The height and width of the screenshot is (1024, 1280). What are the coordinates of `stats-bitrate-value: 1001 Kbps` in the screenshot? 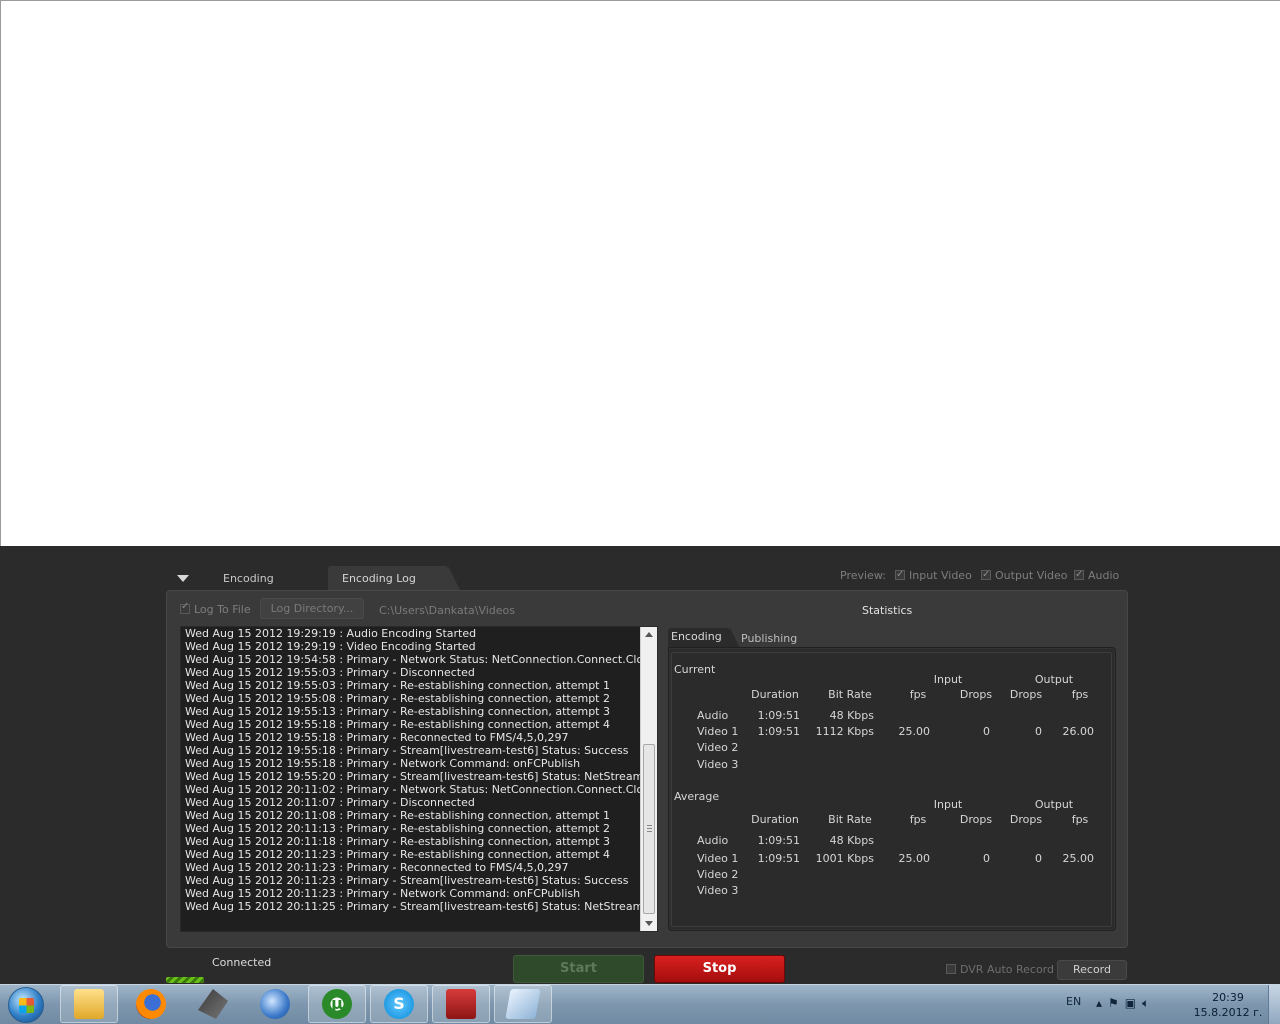 It's located at (844, 858).